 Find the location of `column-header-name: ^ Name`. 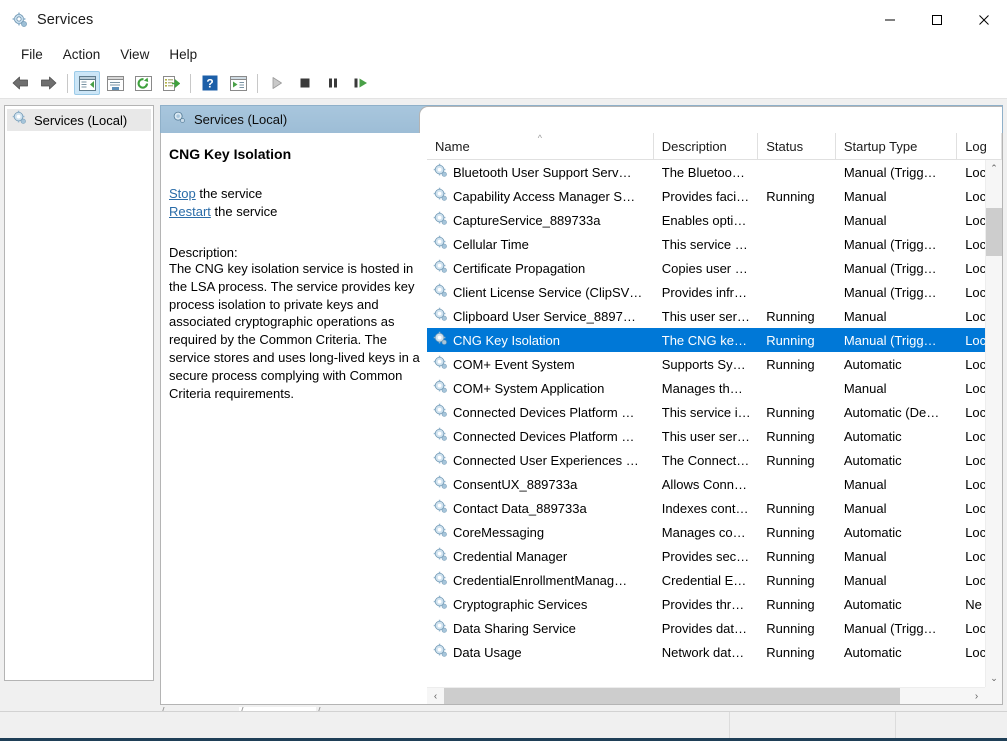

column-header-name: ^ Name is located at coordinates (540, 146).